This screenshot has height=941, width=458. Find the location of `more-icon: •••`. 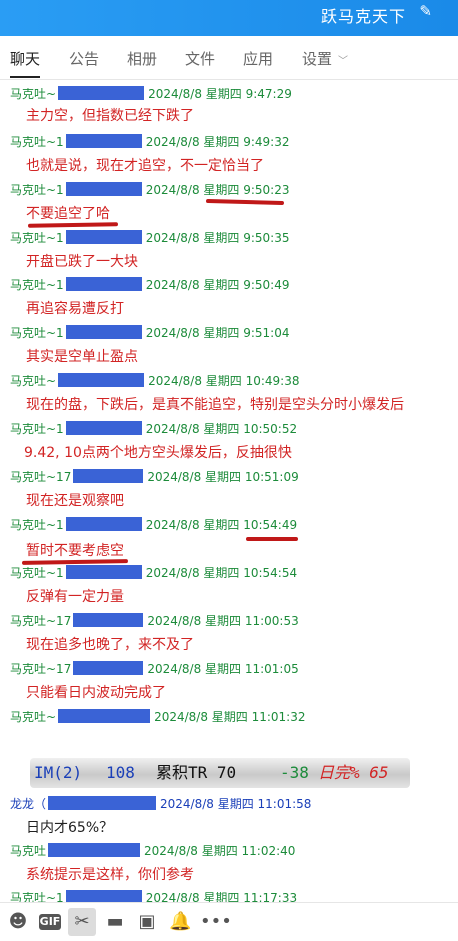

more-icon: ••• is located at coordinates (216, 922).